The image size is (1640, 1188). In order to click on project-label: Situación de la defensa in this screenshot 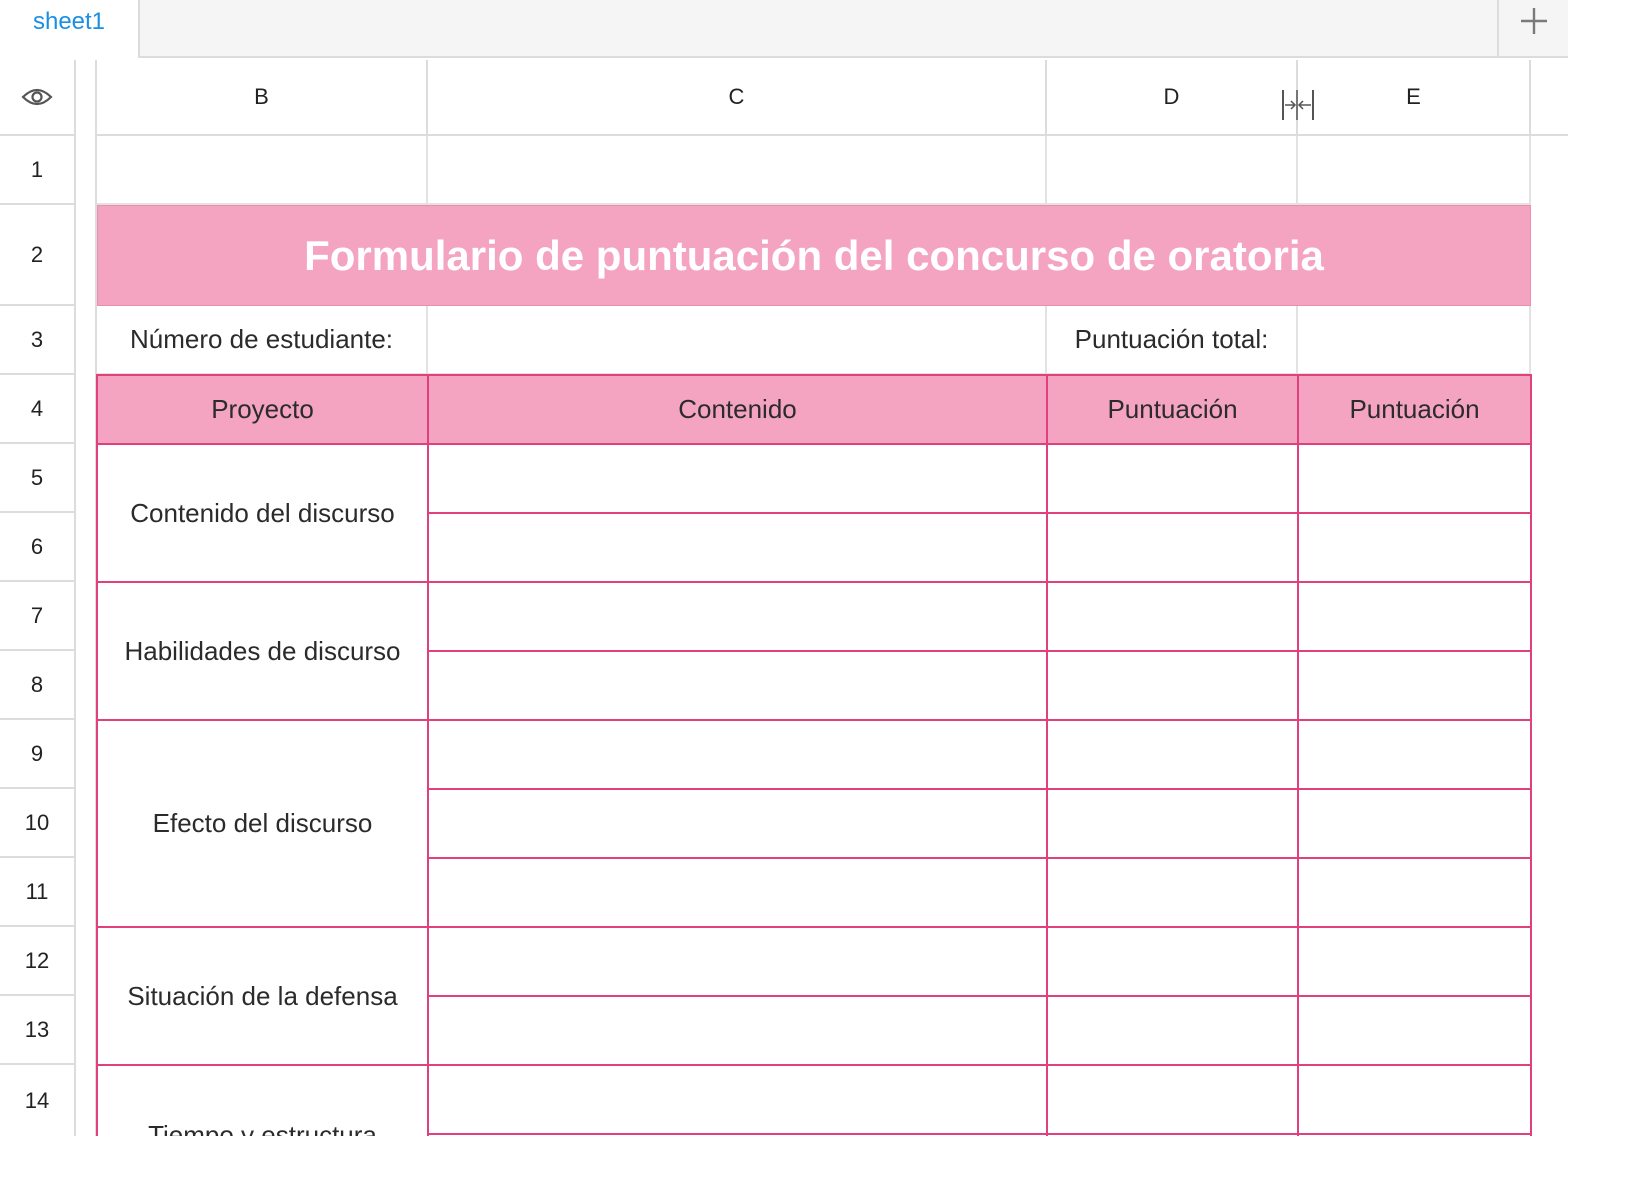, I will do `click(262, 995)`.